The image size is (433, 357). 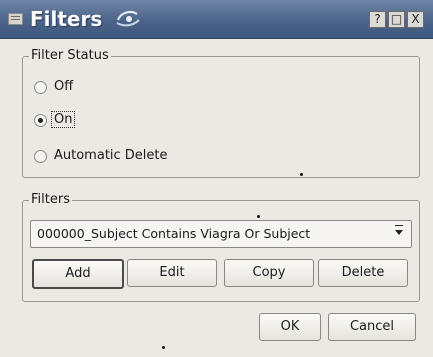 I want to click on radio-on-focus-text: On, so click(x=63, y=119).